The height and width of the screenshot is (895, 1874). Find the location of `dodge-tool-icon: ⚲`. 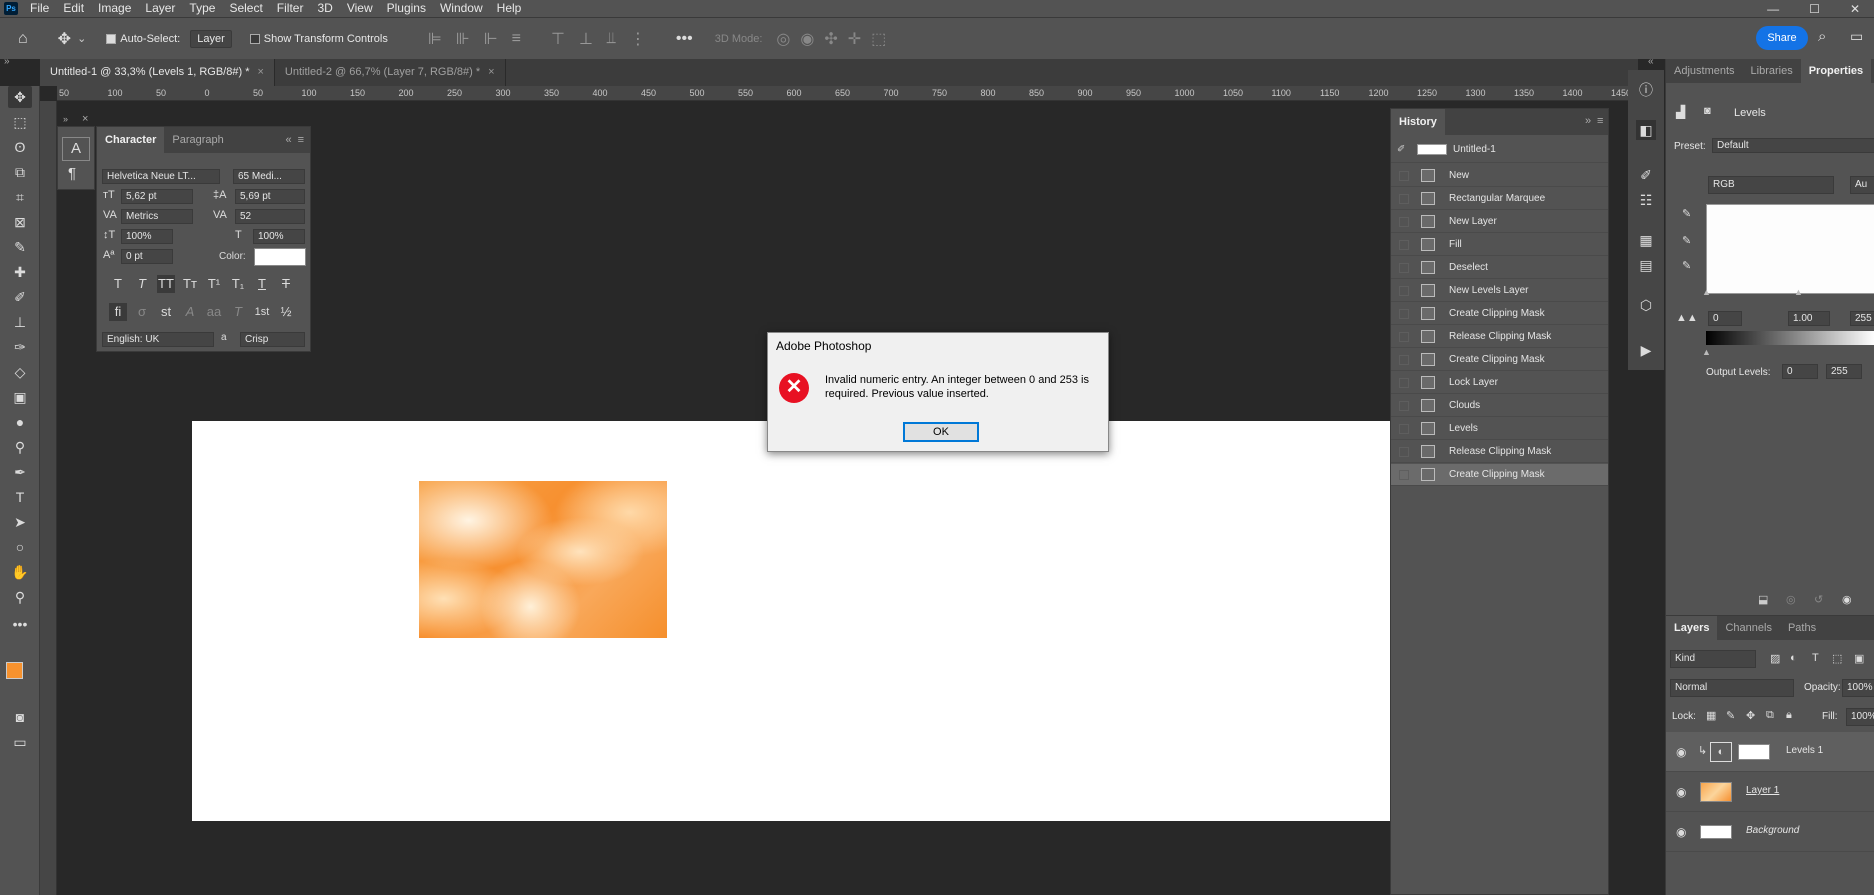

dodge-tool-icon: ⚲ is located at coordinates (20, 447).